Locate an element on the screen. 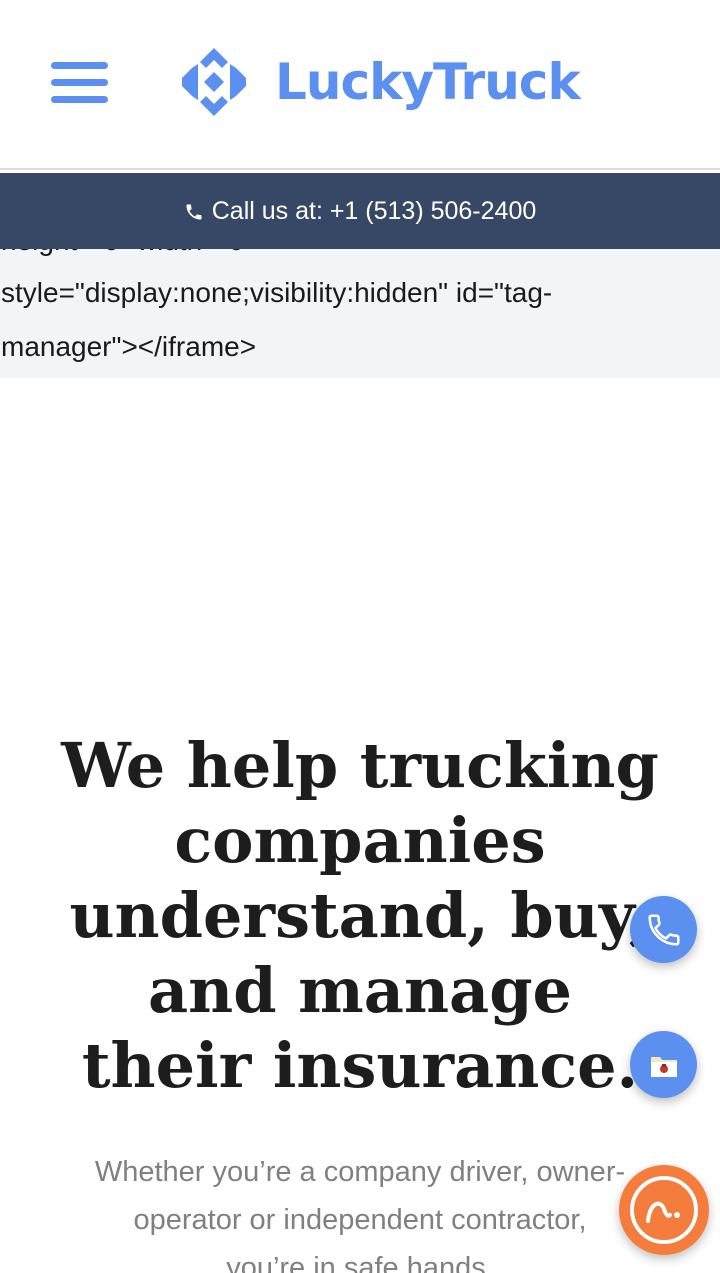 The width and height of the screenshot is (720, 1273). leaked-markup-line: height="0" width="0" is located at coordinates (127, 253).